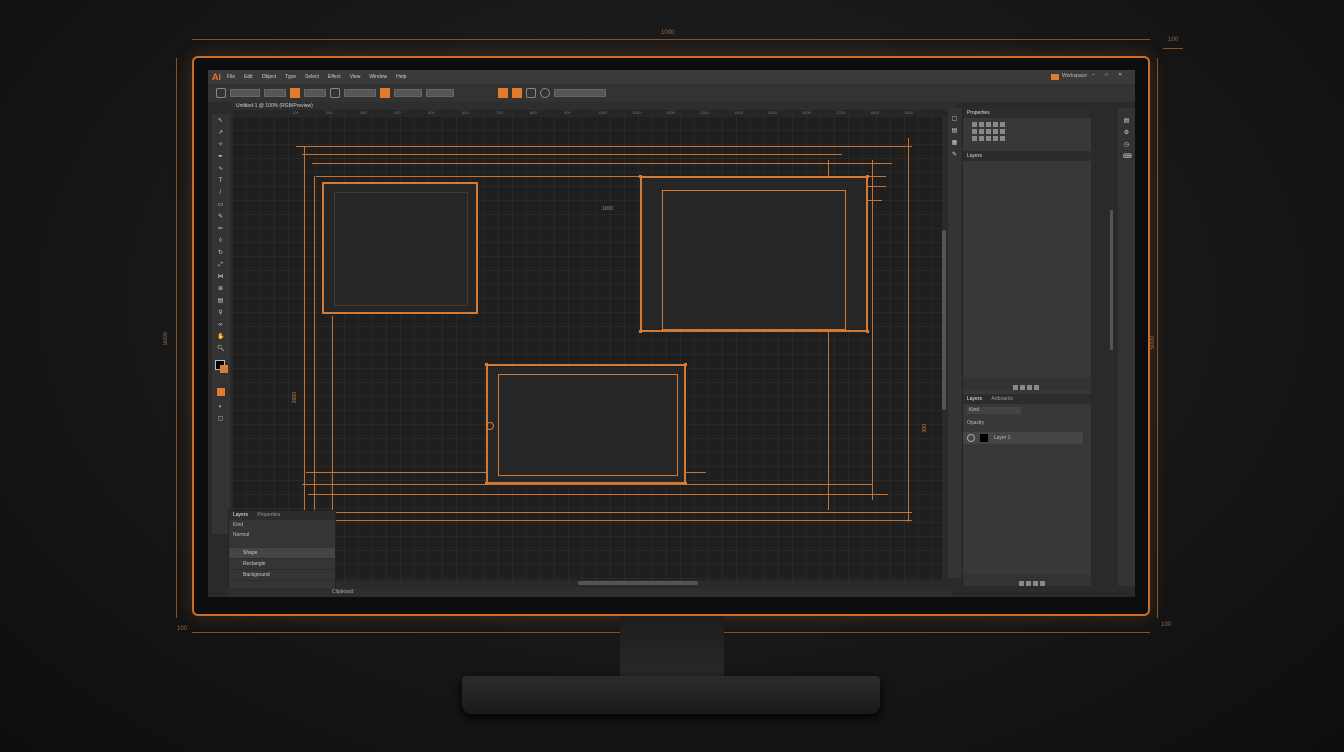 The height and width of the screenshot is (752, 1344). I want to click on minimize-icon: –, so click(1093, 75).